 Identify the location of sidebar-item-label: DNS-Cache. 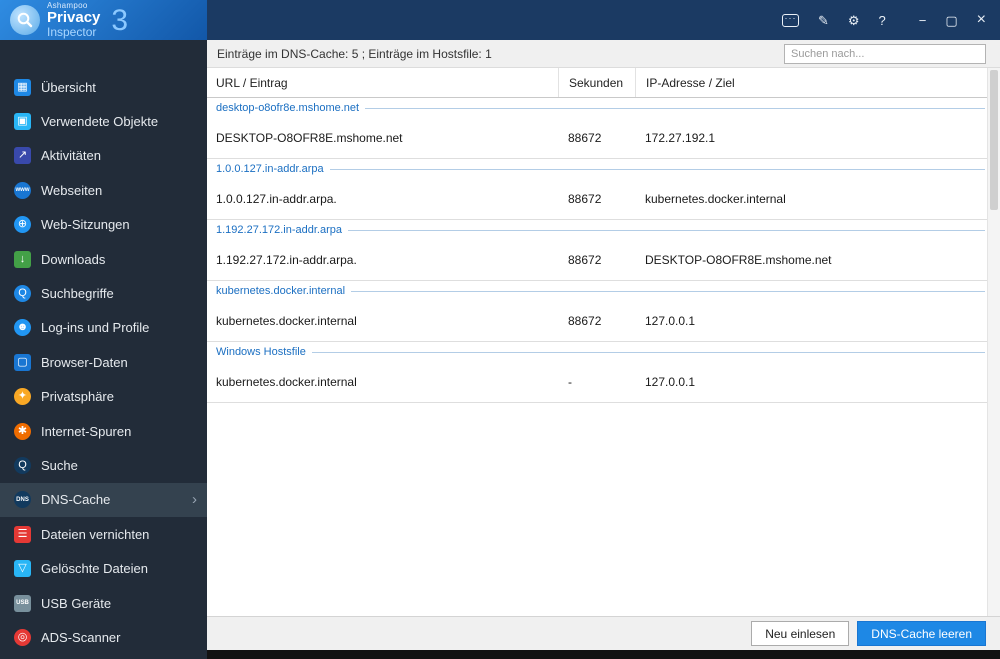
(76, 500).